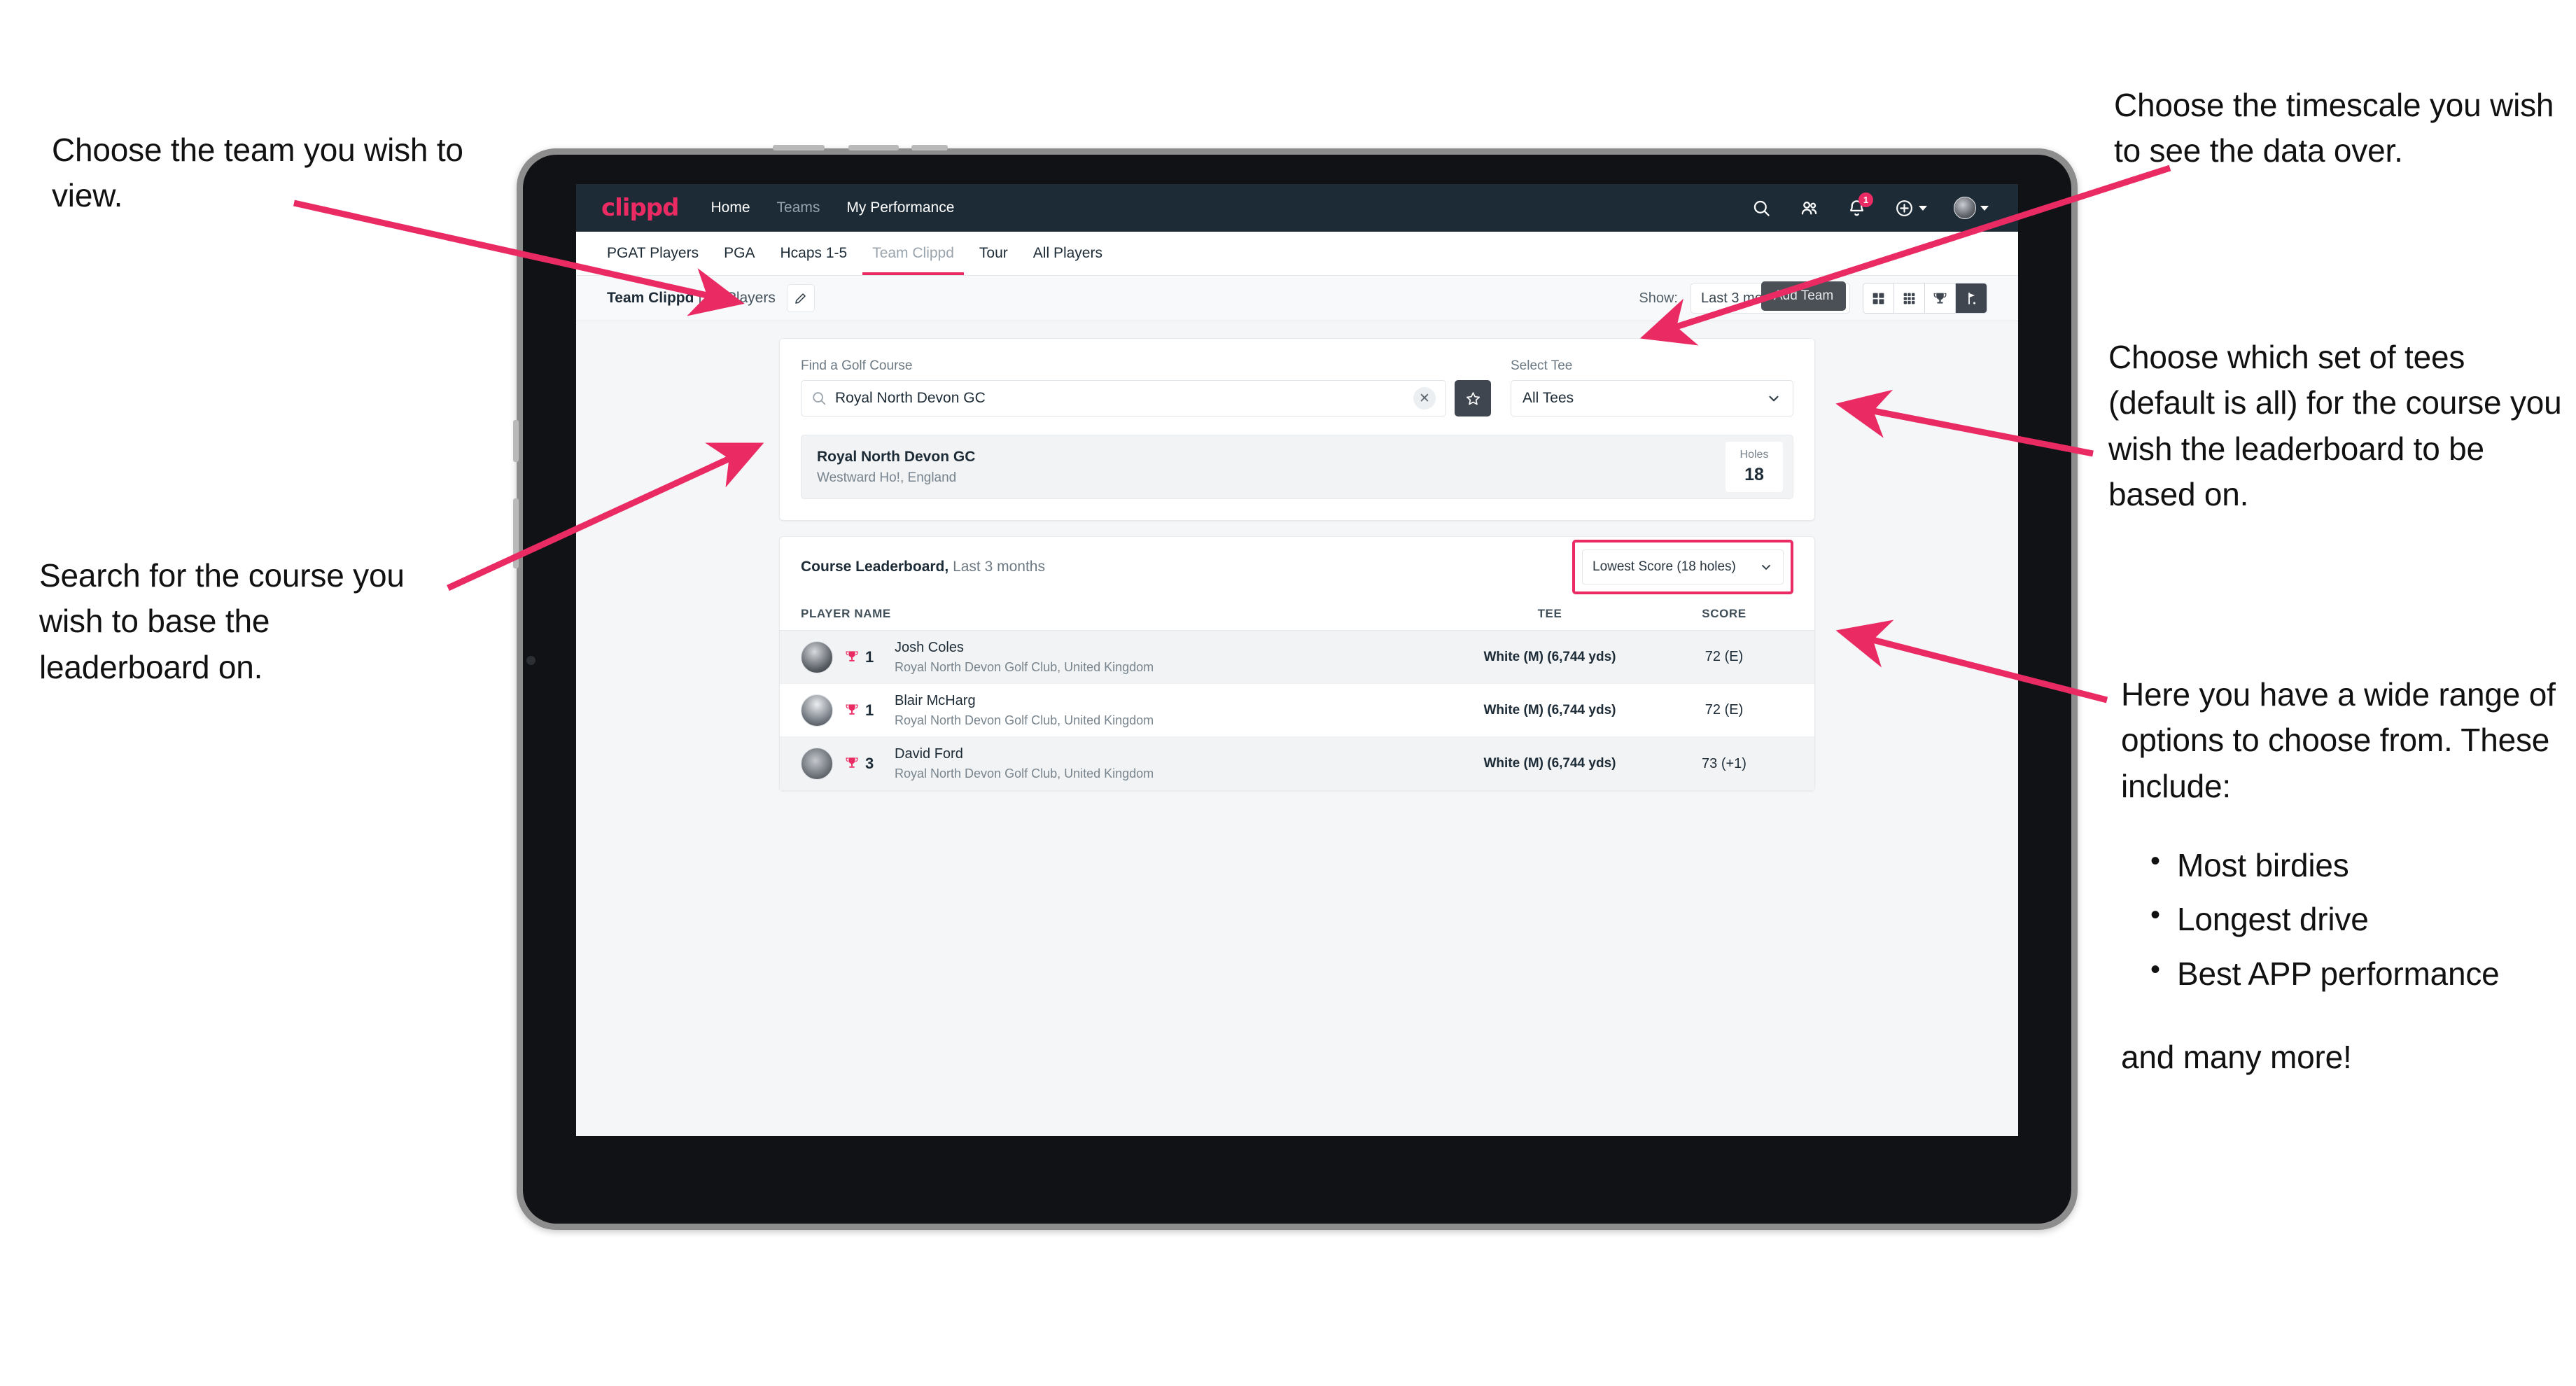 Image resolution: width=2576 pixels, height=1386 pixels. I want to click on tab-pga: PGA, so click(739, 253).